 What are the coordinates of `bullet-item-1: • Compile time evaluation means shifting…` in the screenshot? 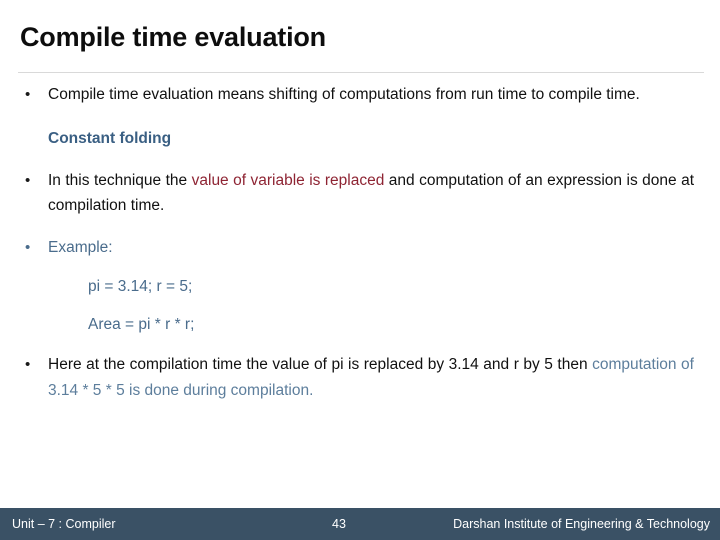 It's located at (360, 95).